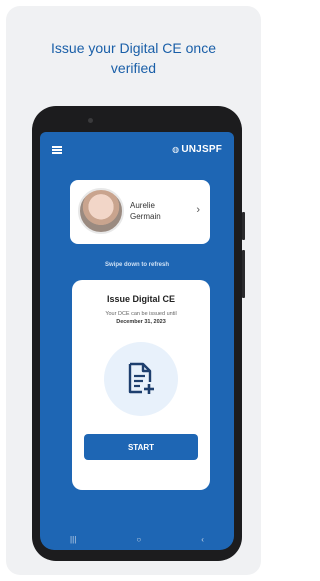  I want to click on android-nav-bar: ||| ○ ‹, so click(137, 539).